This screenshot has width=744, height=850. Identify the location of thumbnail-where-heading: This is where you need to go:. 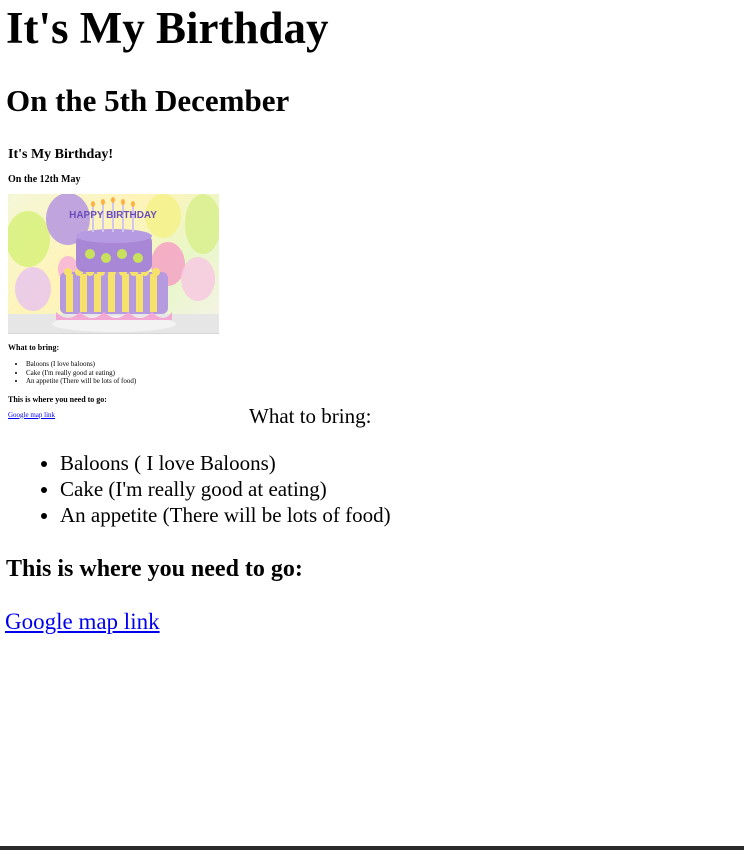
(57, 399).